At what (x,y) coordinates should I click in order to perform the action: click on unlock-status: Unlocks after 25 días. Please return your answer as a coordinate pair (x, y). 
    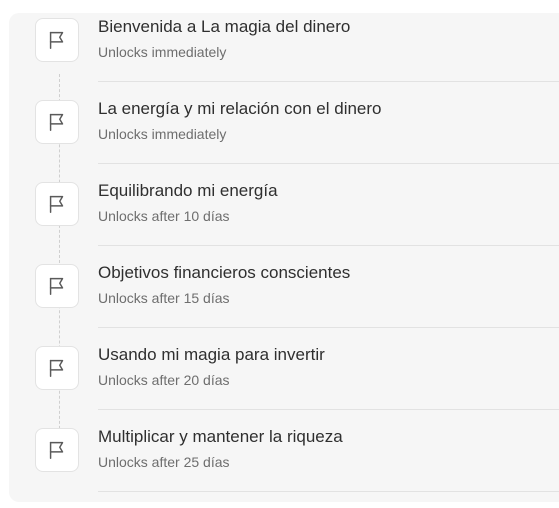
    Looking at the image, I should click on (164, 462).